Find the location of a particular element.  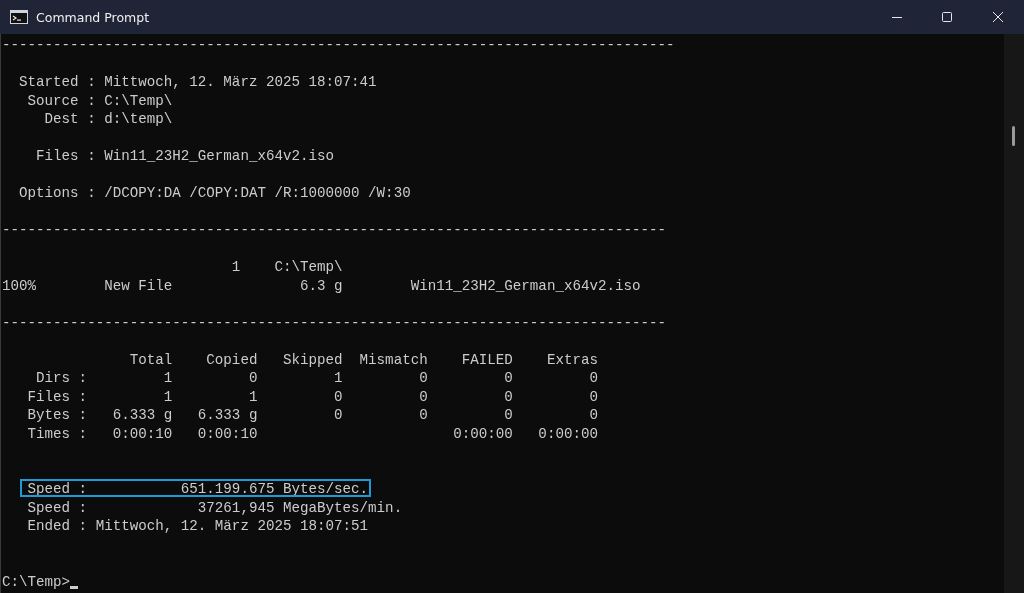

window-title: Command Prompt is located at coordinates (93, 17).